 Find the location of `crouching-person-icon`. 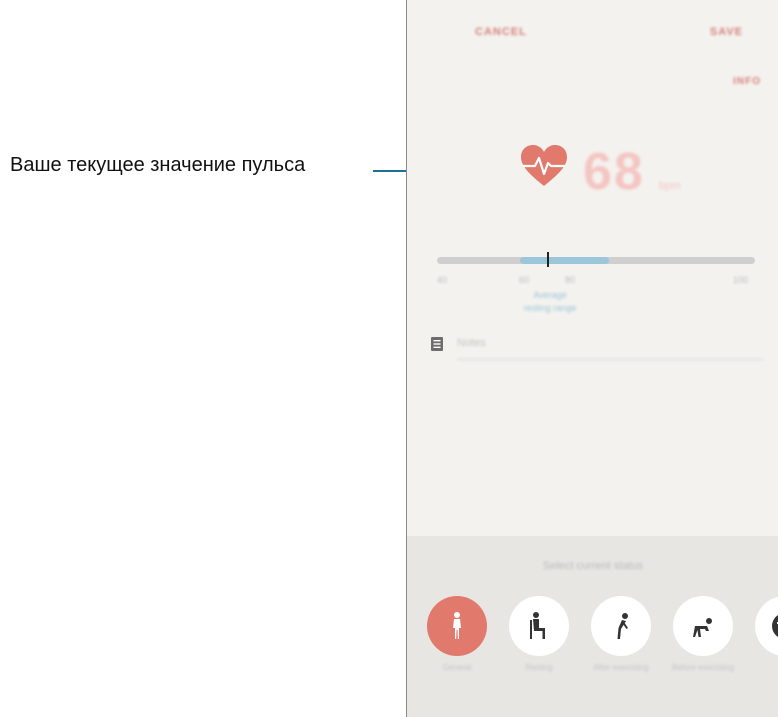

crouching-person-icon is located at coordinates (702, 627).